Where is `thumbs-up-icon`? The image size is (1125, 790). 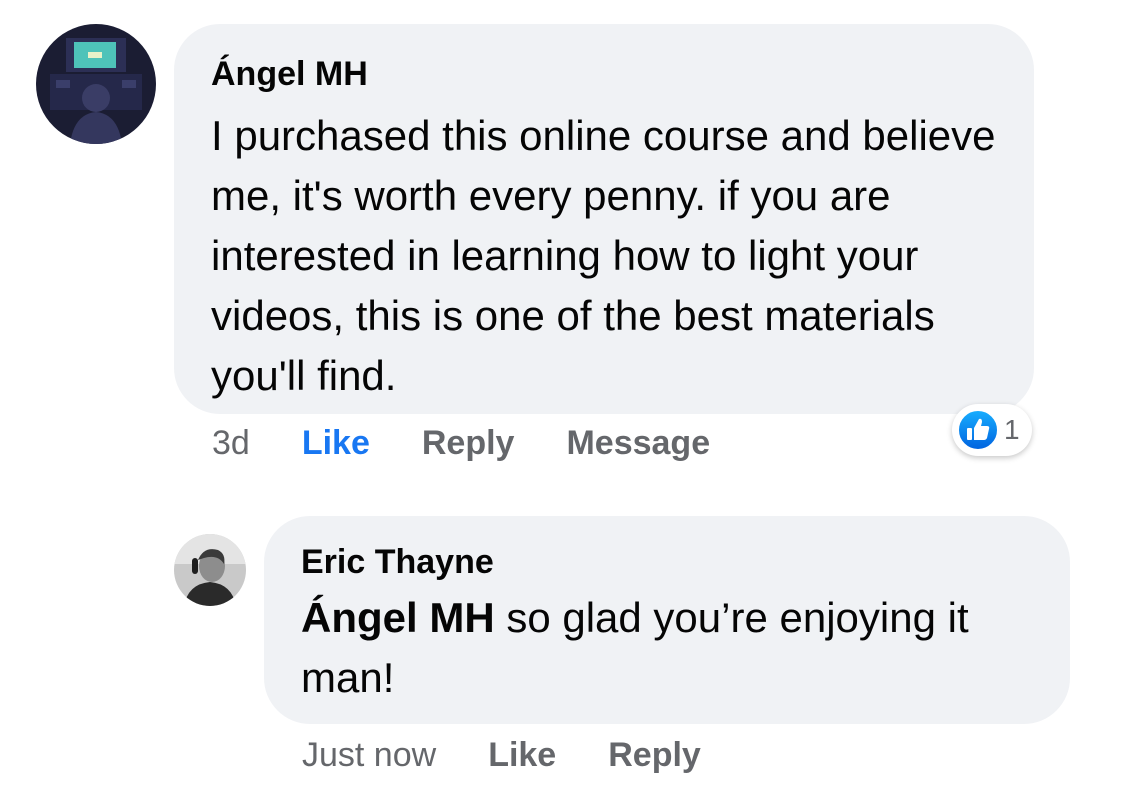
thumbs-up-icon is located at coordinates (978, 430).